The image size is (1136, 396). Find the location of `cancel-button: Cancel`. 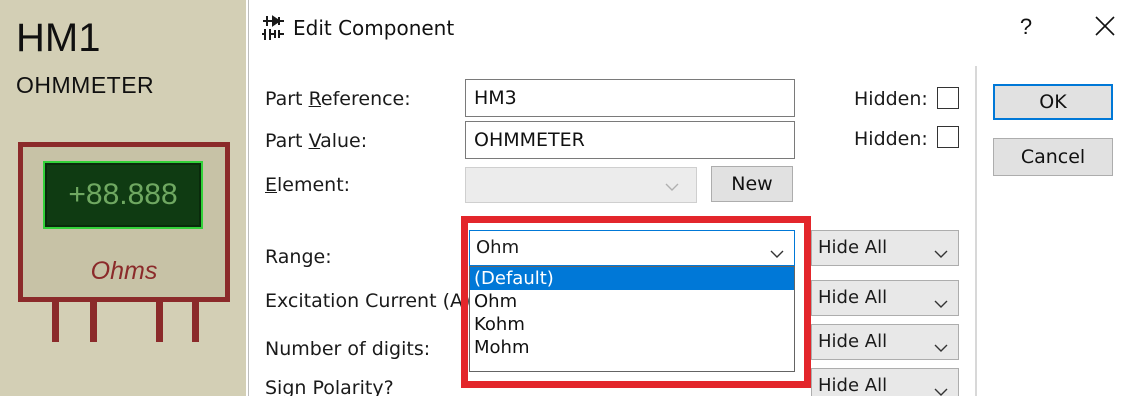

cancel-button: Cancel is located at coordinates (1053, 157).